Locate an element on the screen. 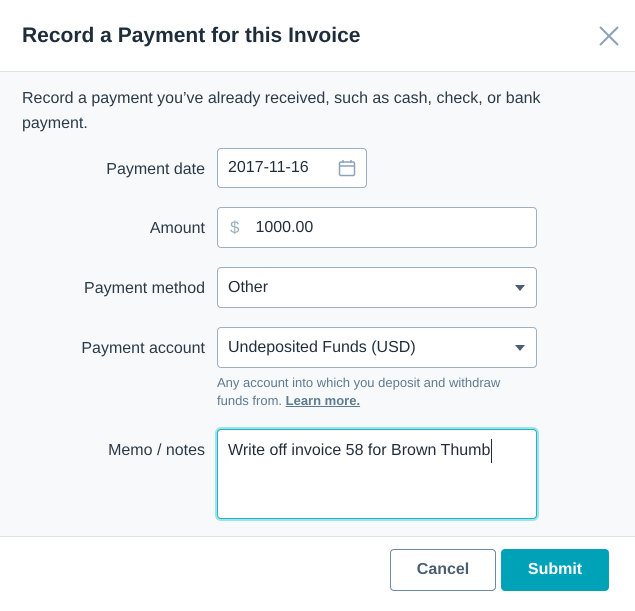 The image size is (635, 611). currency-symbol: $ is located at coordinates (235, 227).